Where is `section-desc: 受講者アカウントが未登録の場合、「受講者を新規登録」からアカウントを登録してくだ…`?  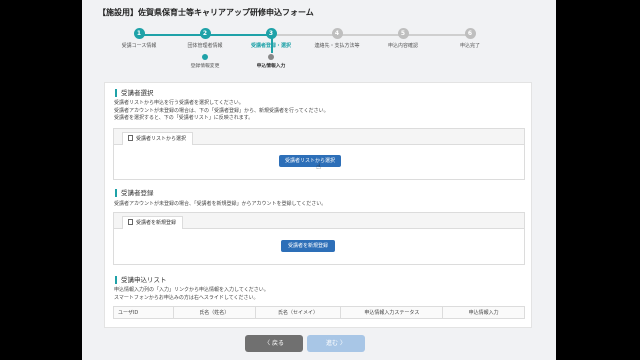 section-desc: 受講者アカウントが未登録の場合、「受講者を新規登録」からアカウントを登録してくだ… is located at coordinates (220, 204).